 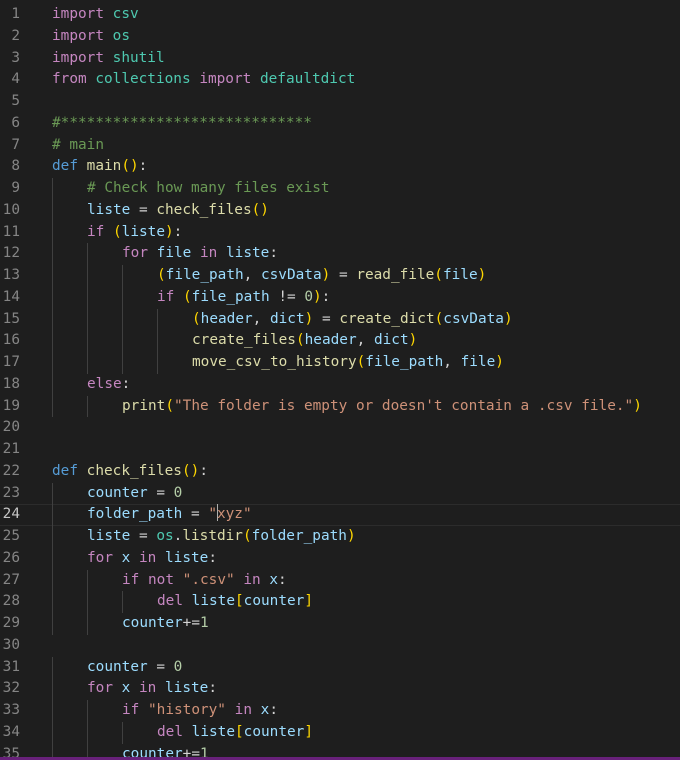 What do you see at coordinates (340, 124) in the screenshot?
I see `code-line: 6 #*****************************` at bounding box center [340, 124].